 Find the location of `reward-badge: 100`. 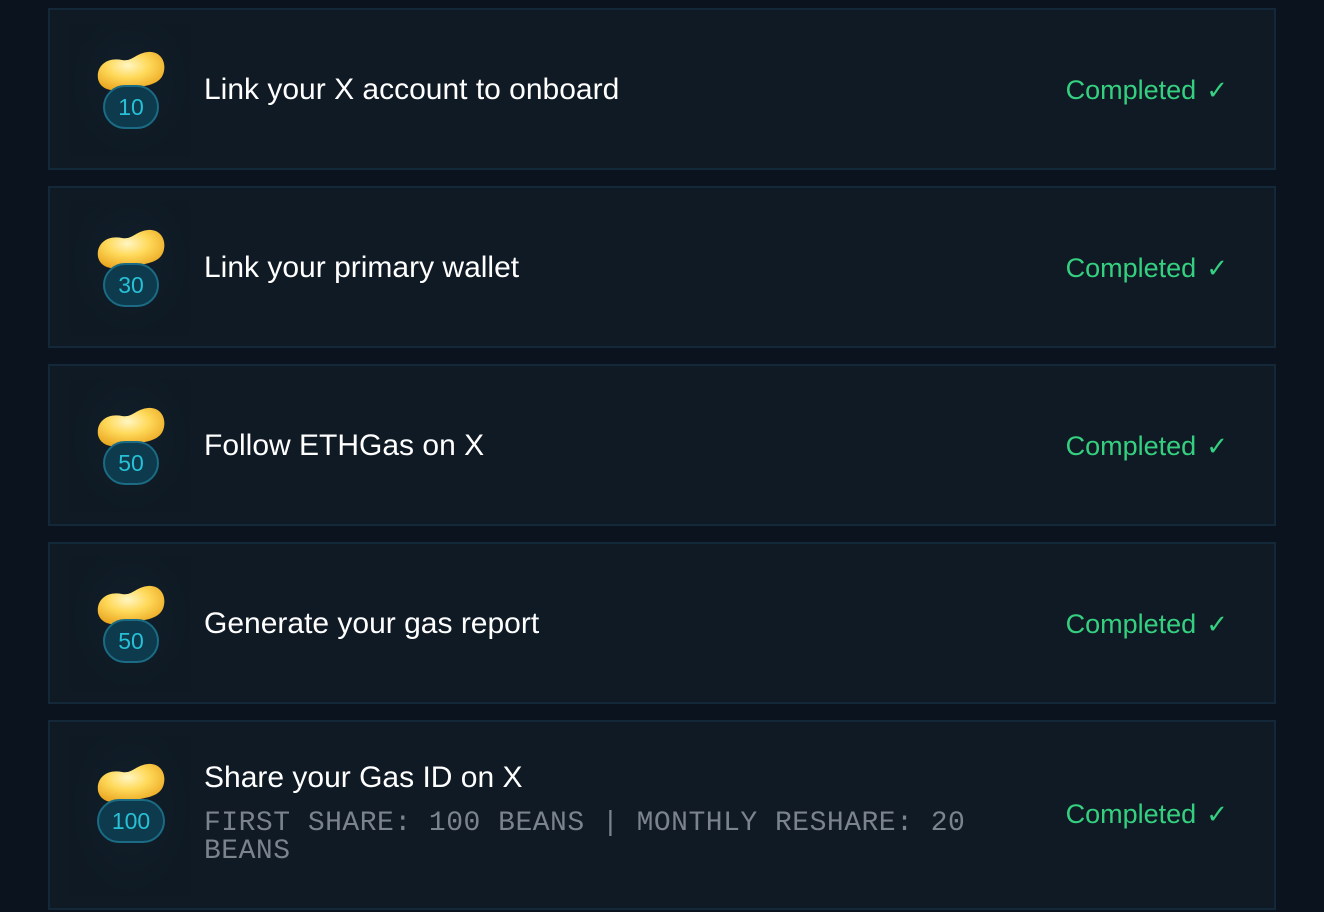

reward-badge: 100 is located at coordinates (130, 816).